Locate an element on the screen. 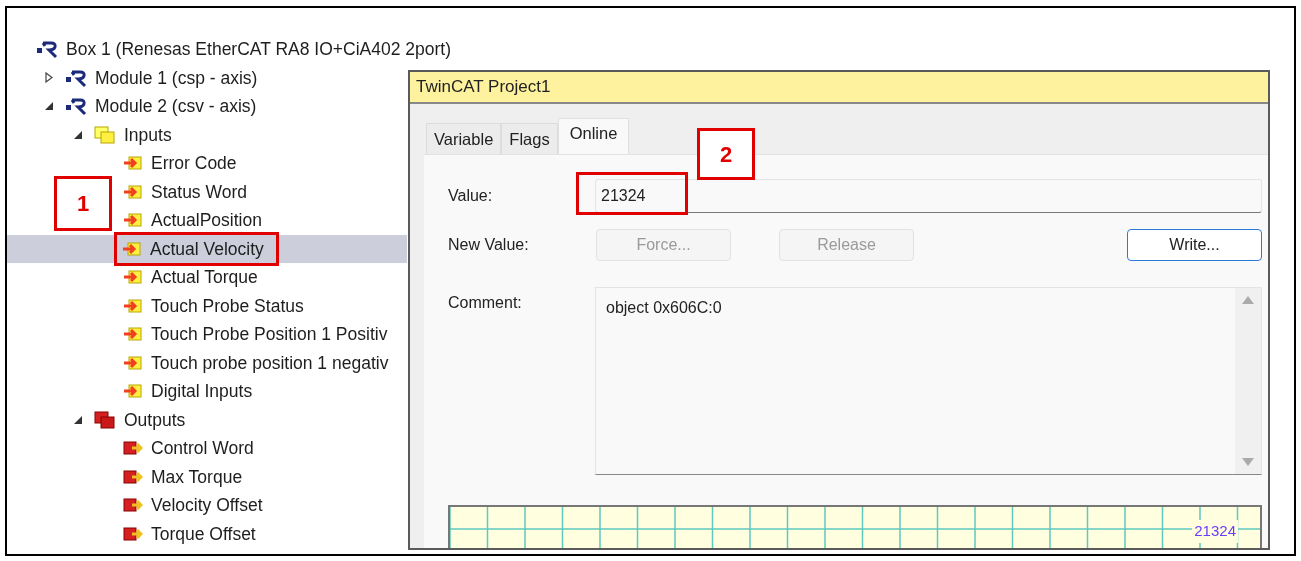 The height and width of the screenshot is (561, 1301). tab: Flags is located at coordinates (529, 138).